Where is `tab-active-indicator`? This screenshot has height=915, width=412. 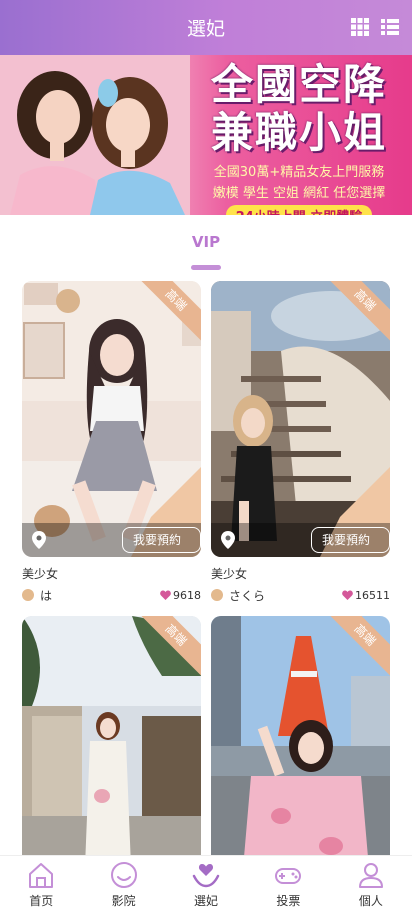
tab-active-indicator is located at coordinates (206, 267).